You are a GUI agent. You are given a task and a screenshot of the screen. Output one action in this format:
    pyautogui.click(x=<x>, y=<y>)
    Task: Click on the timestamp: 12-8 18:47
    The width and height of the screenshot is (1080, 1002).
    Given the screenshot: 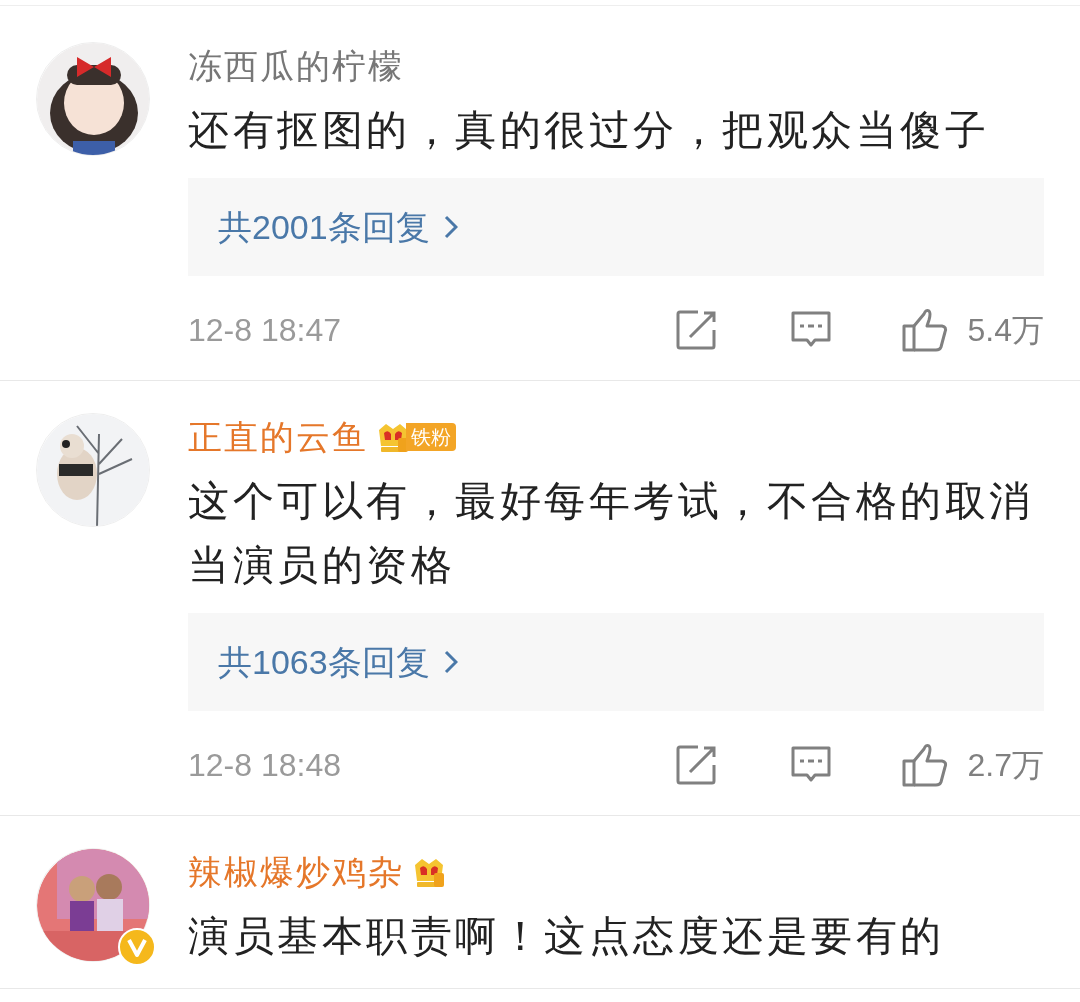 What is the action you would take?
    pyautogui.click(x=265, y=330)
    